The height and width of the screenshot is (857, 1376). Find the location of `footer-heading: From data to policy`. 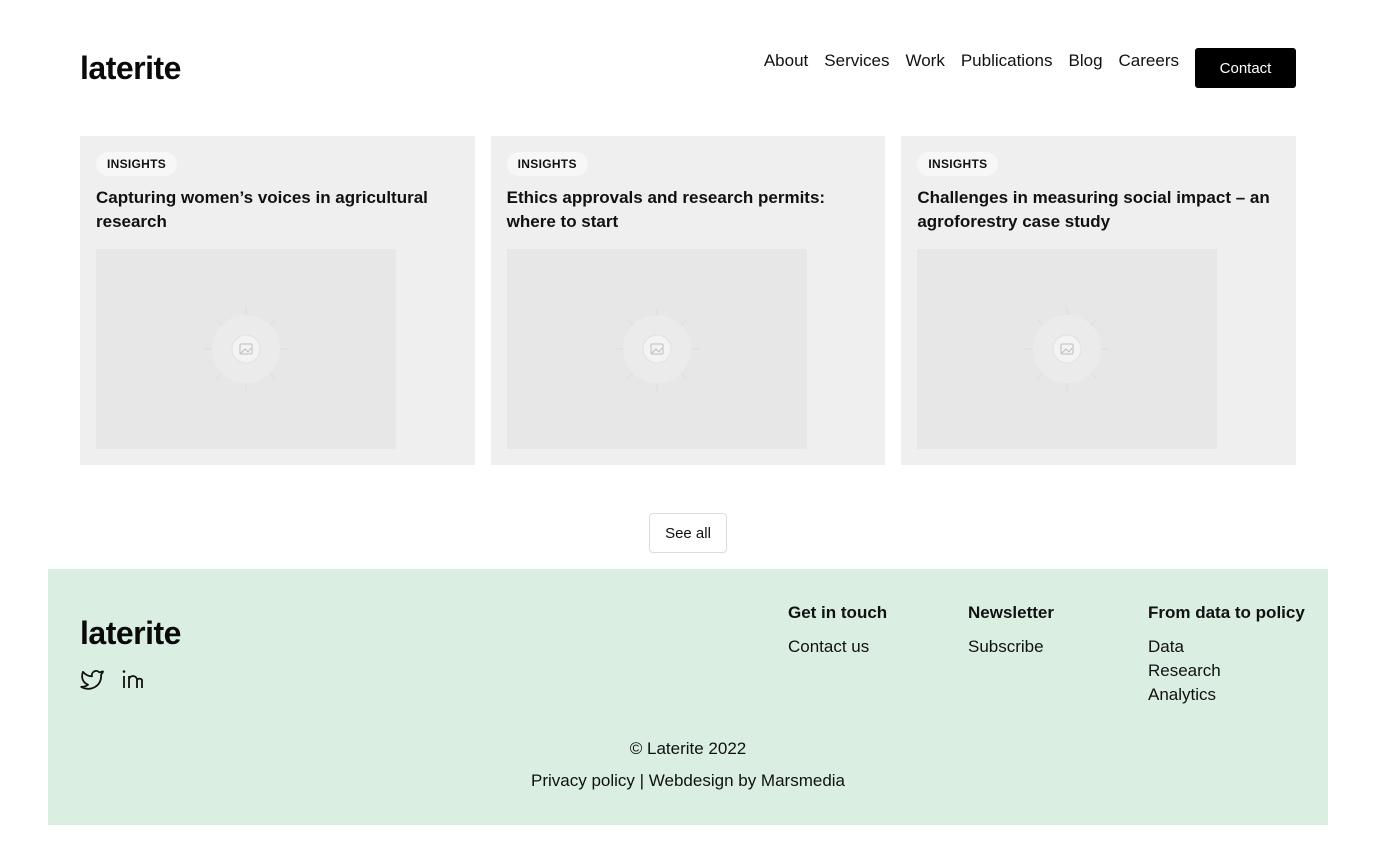

footer-heading: From data to policy is located at coordinates (1226, 612).